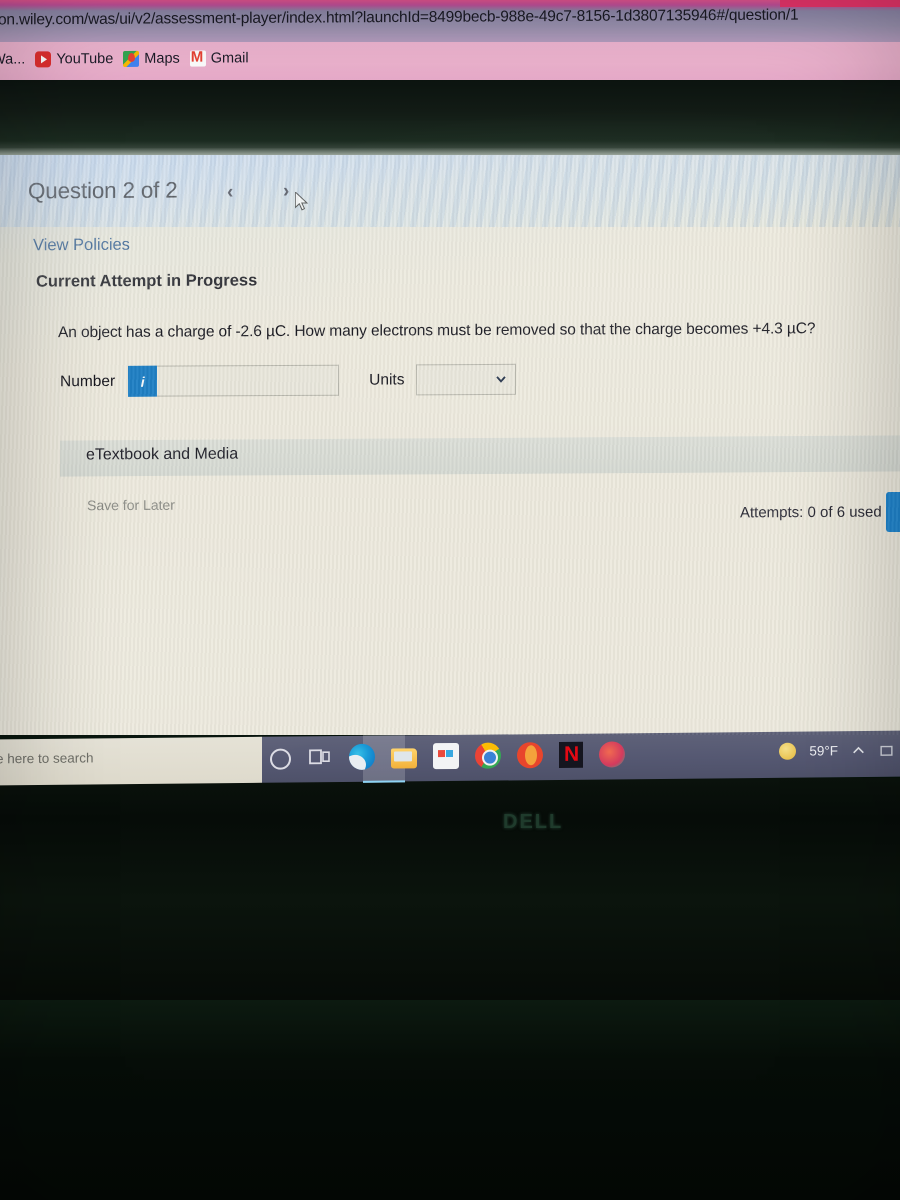  Describe the element at coordinates (446, 756) in the screenshot. I see `microsoft-store-icon` at that location.